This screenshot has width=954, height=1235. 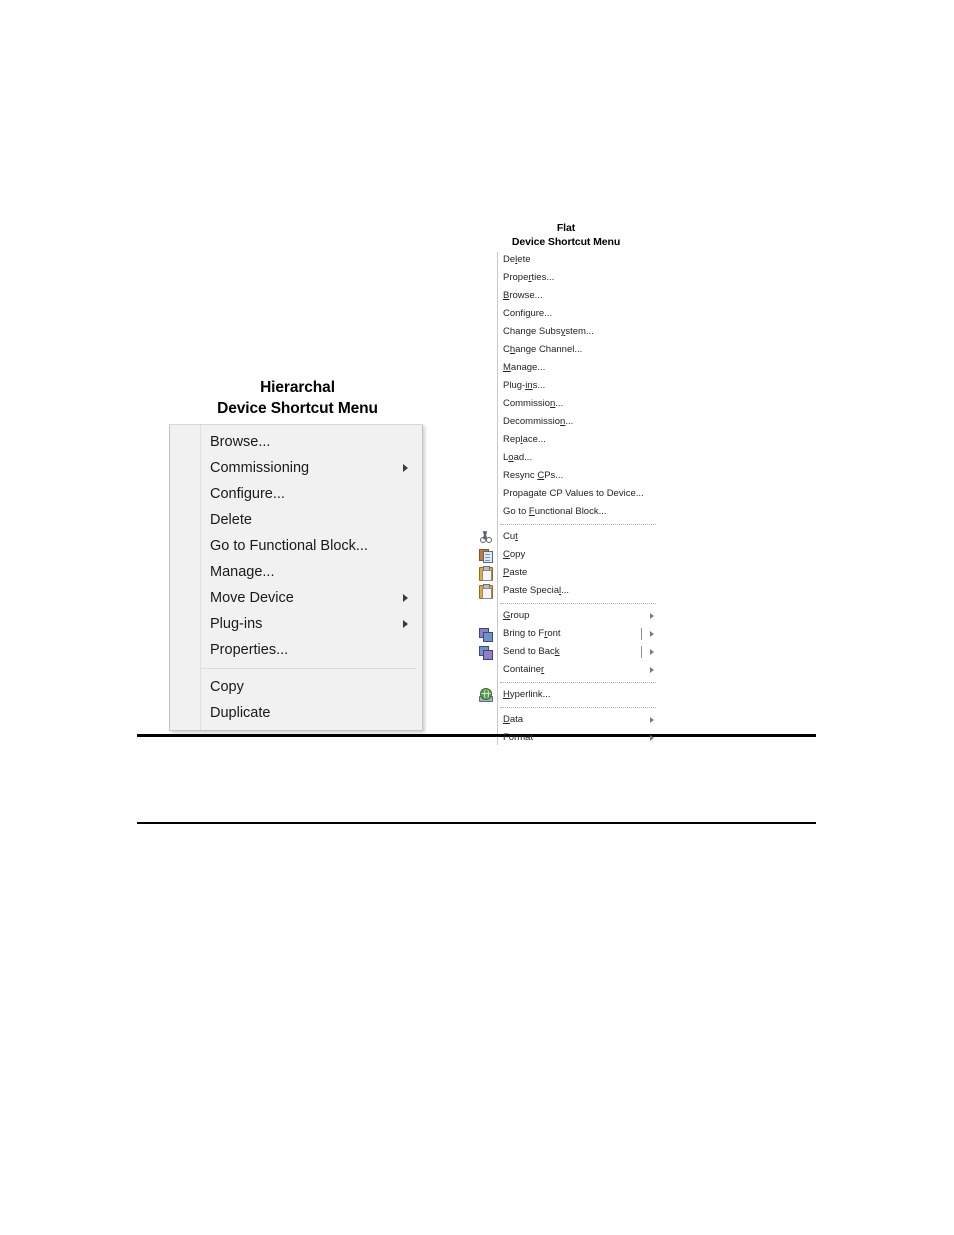 What do you see at coordinates (297, 387) in the screenshot?
I see `caption-line-1: Hierarchal` at bounding box center [297, 387].